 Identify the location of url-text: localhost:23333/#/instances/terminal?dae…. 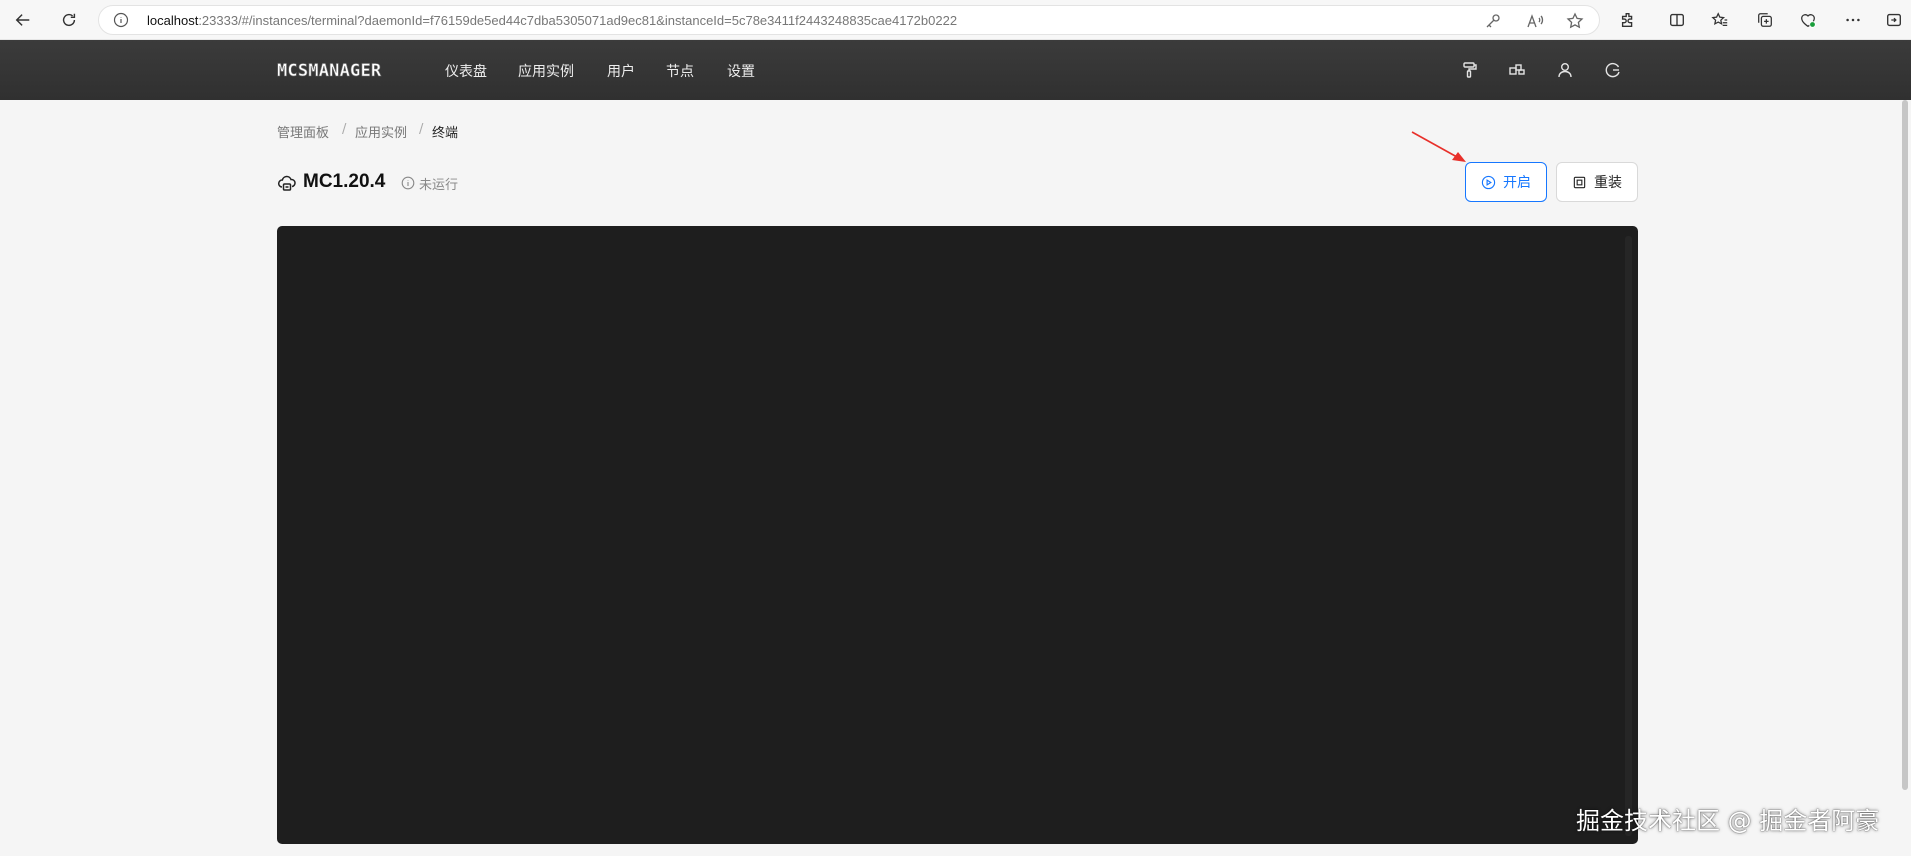
(552, 20).